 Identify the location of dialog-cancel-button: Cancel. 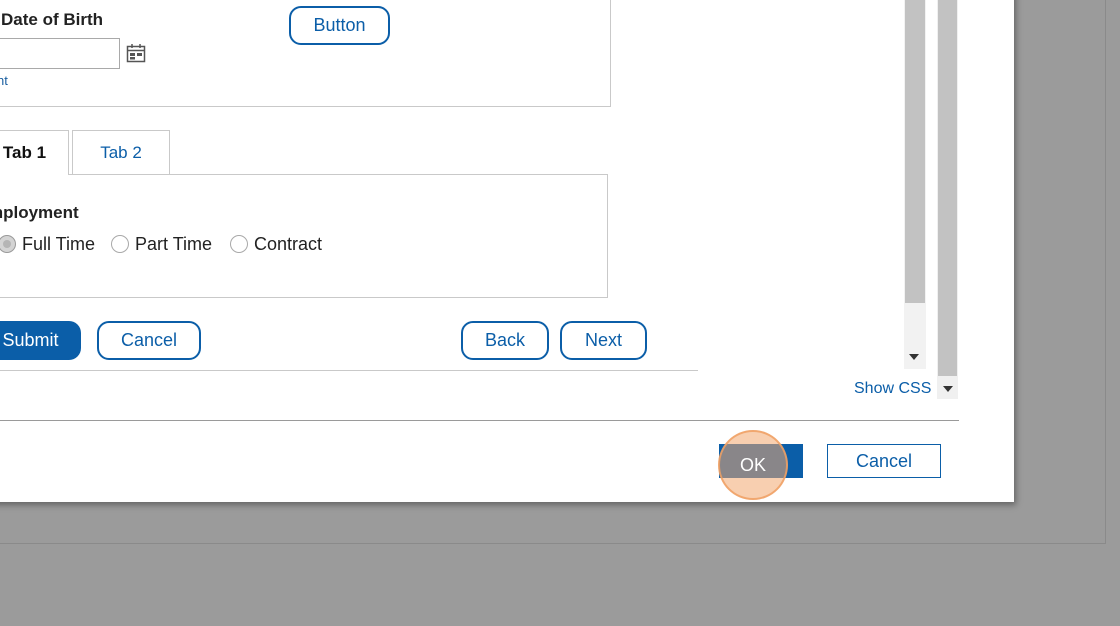
(884, 461).